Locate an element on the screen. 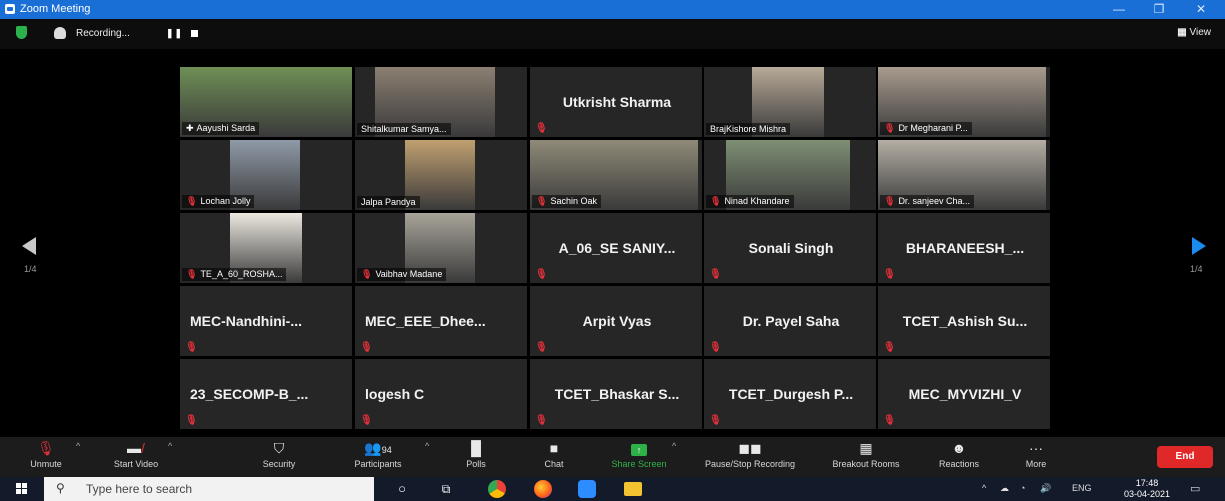 The width and height of the screenshot is (1225, 501). participant-tile: Utkrisht Sharma 🎙 is located at coordinates (616, 102).